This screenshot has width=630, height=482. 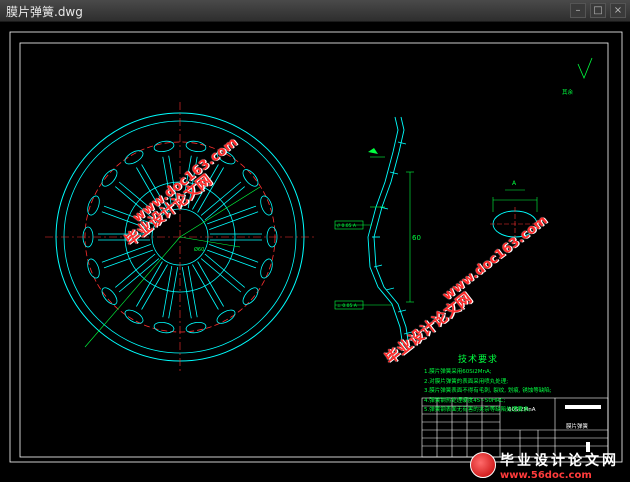 What do you see at coordinates (347, 306) in the screenshot?
I see `gdt-2: ⊥ 0.05 A` at bounding box center [347, 306].